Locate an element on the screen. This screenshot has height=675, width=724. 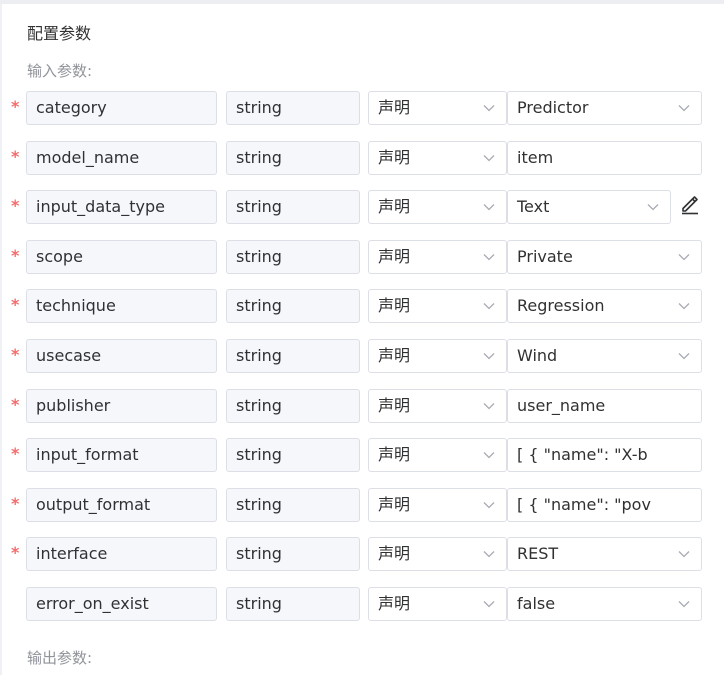
param-name-field: technique is located at coordinates (121, 306).